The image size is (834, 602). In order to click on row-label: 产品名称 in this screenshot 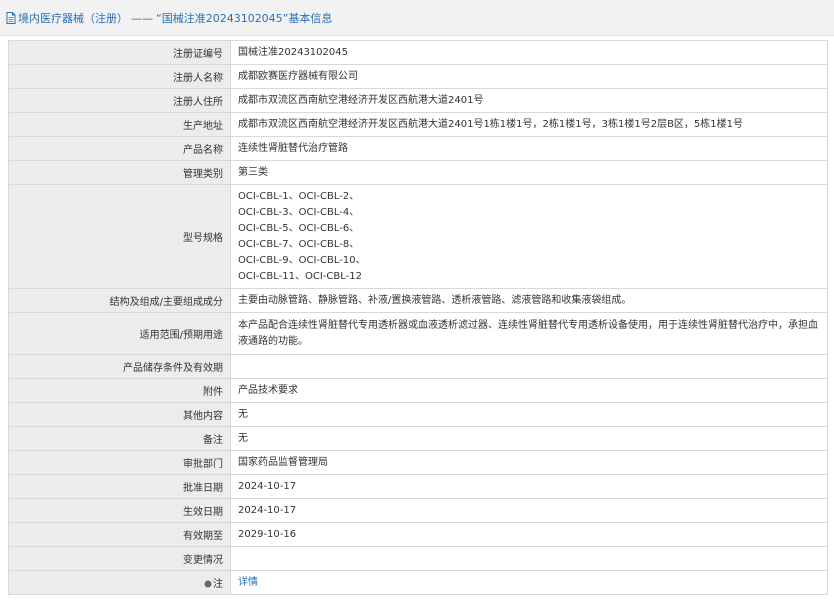, I will do `click(119, 148)`.